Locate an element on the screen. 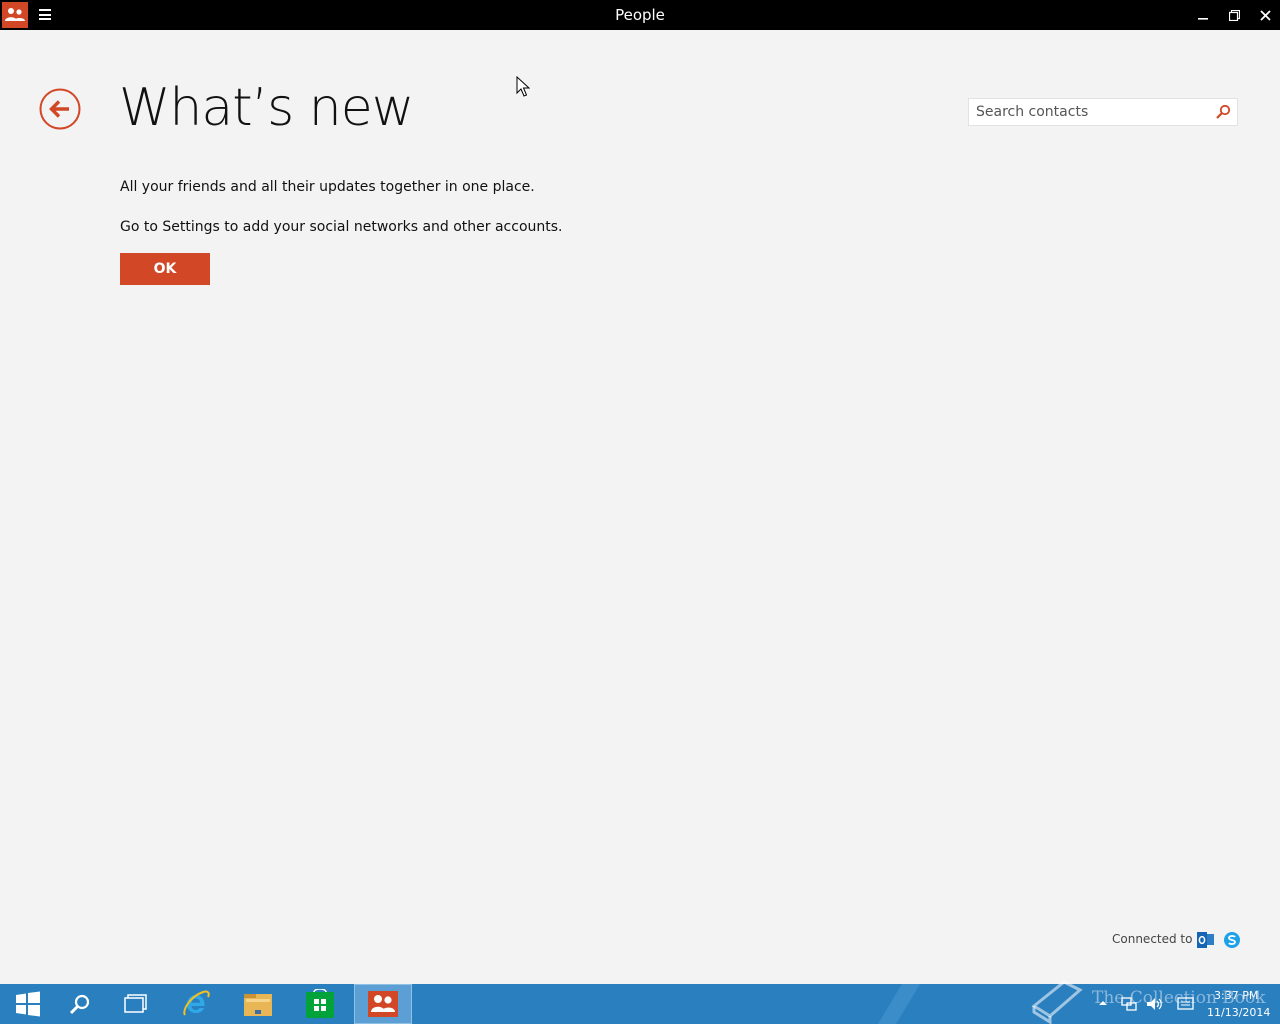 Image resolution: width=1280 pixels, height=1024 pixels. start-icon is located at coordinates (28, 1004).